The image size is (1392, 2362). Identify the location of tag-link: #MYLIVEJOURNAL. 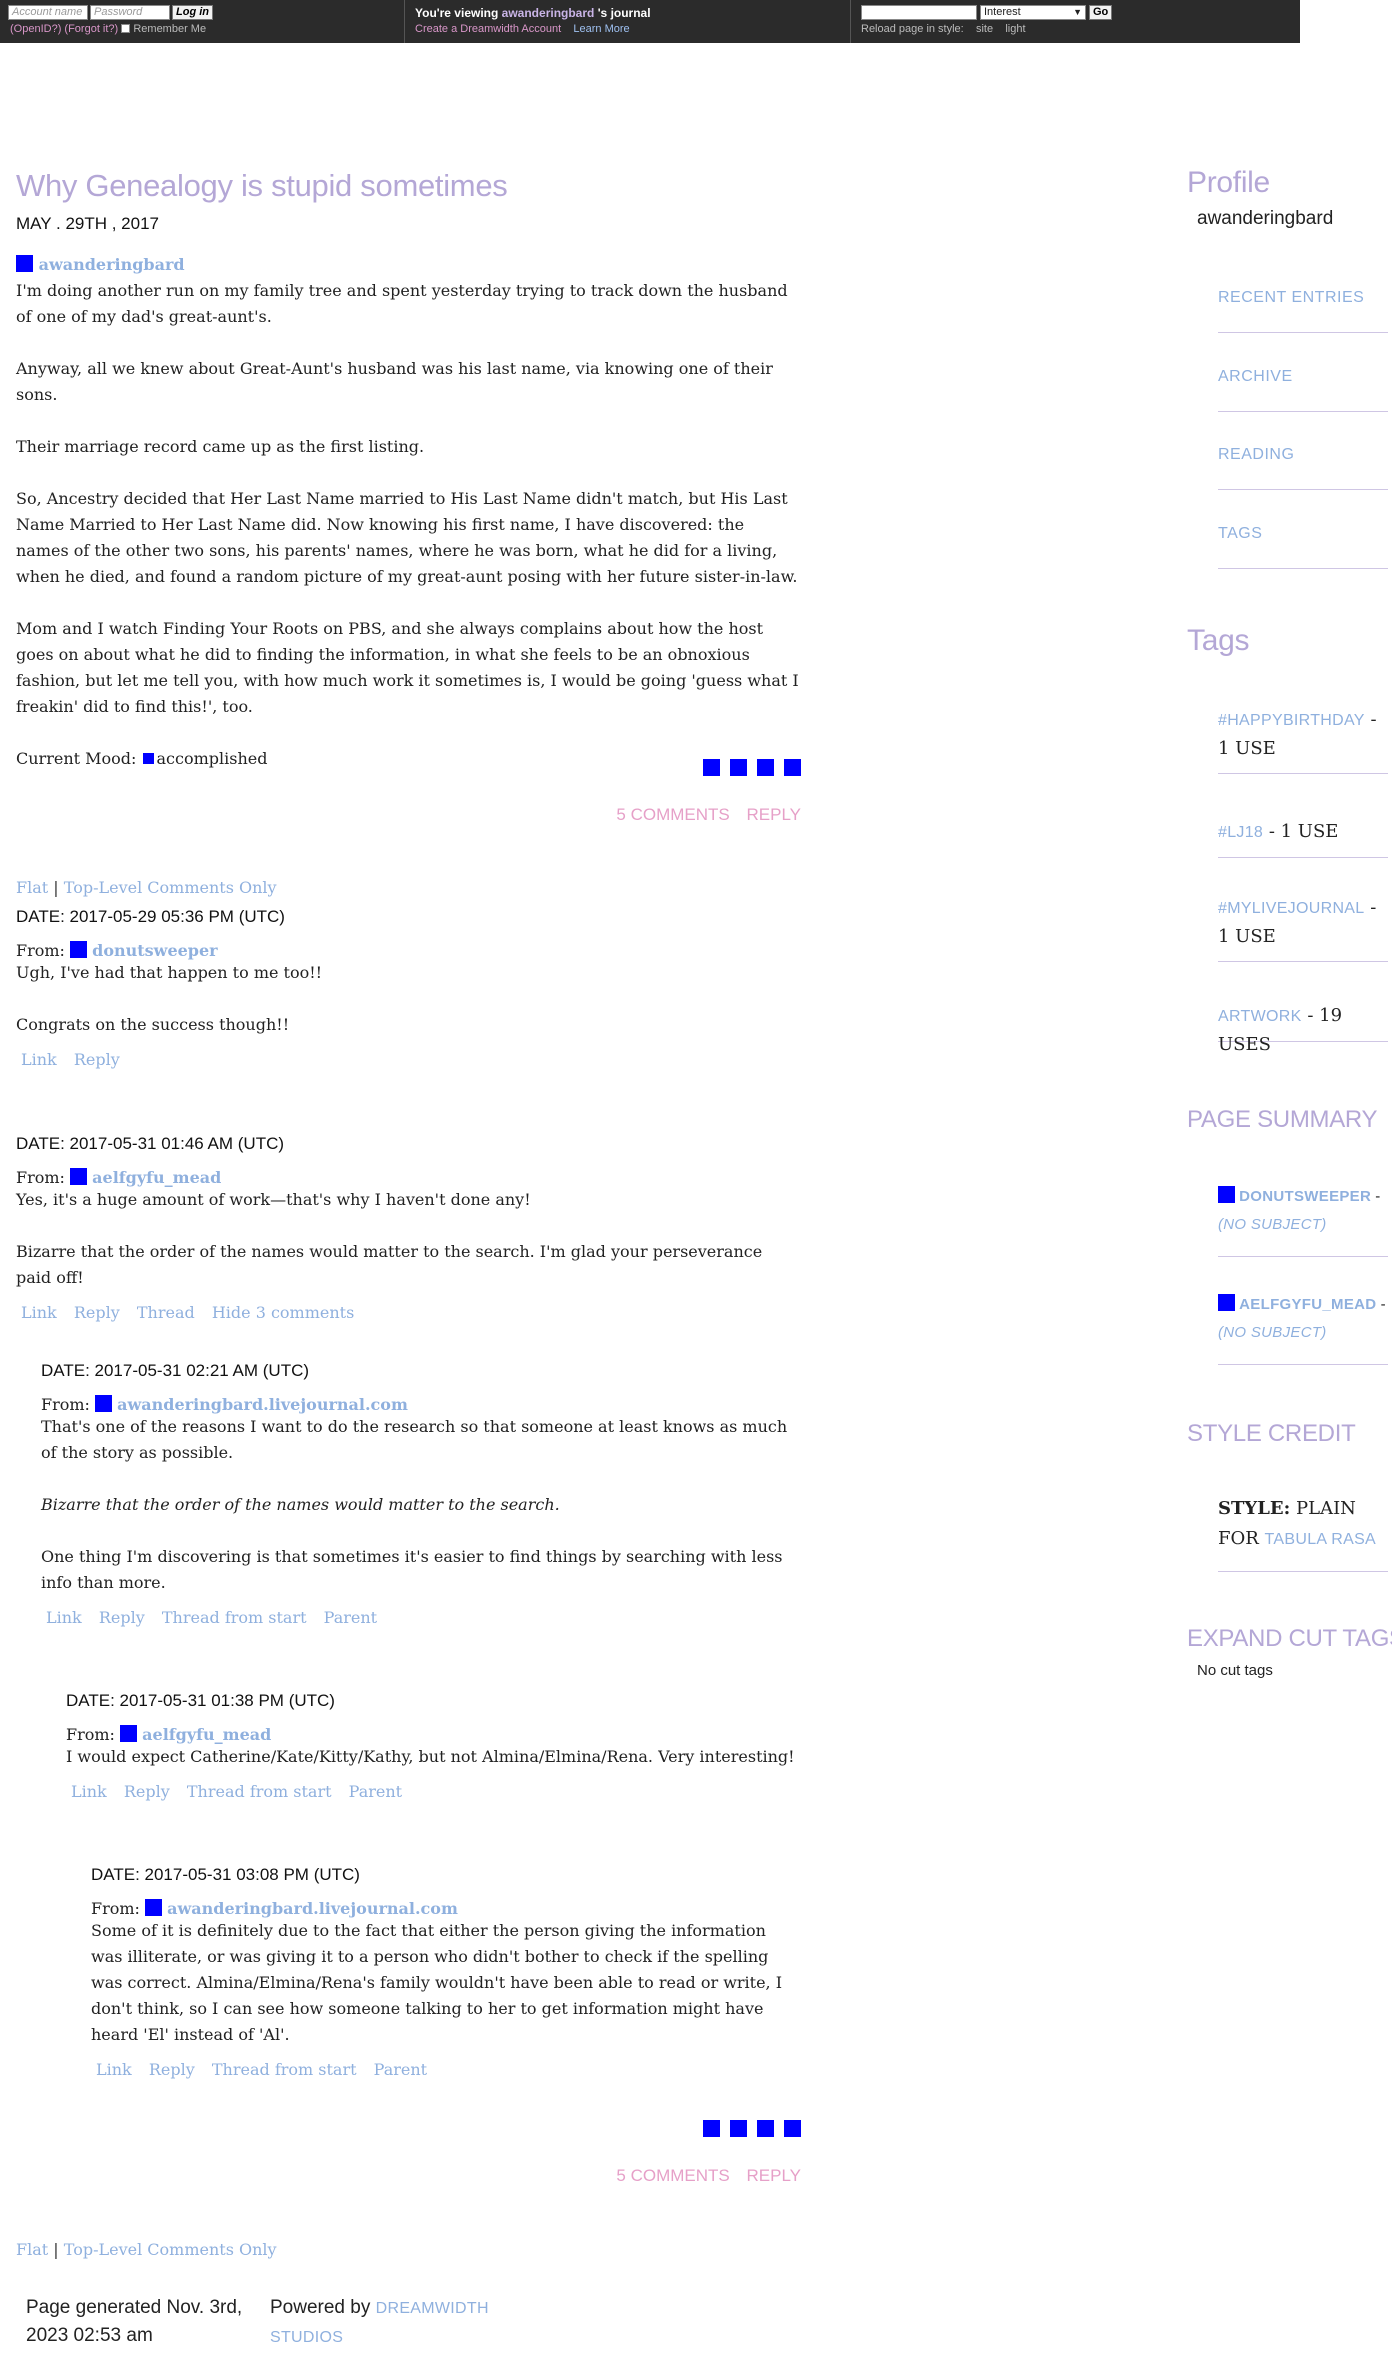
(1291, 908).